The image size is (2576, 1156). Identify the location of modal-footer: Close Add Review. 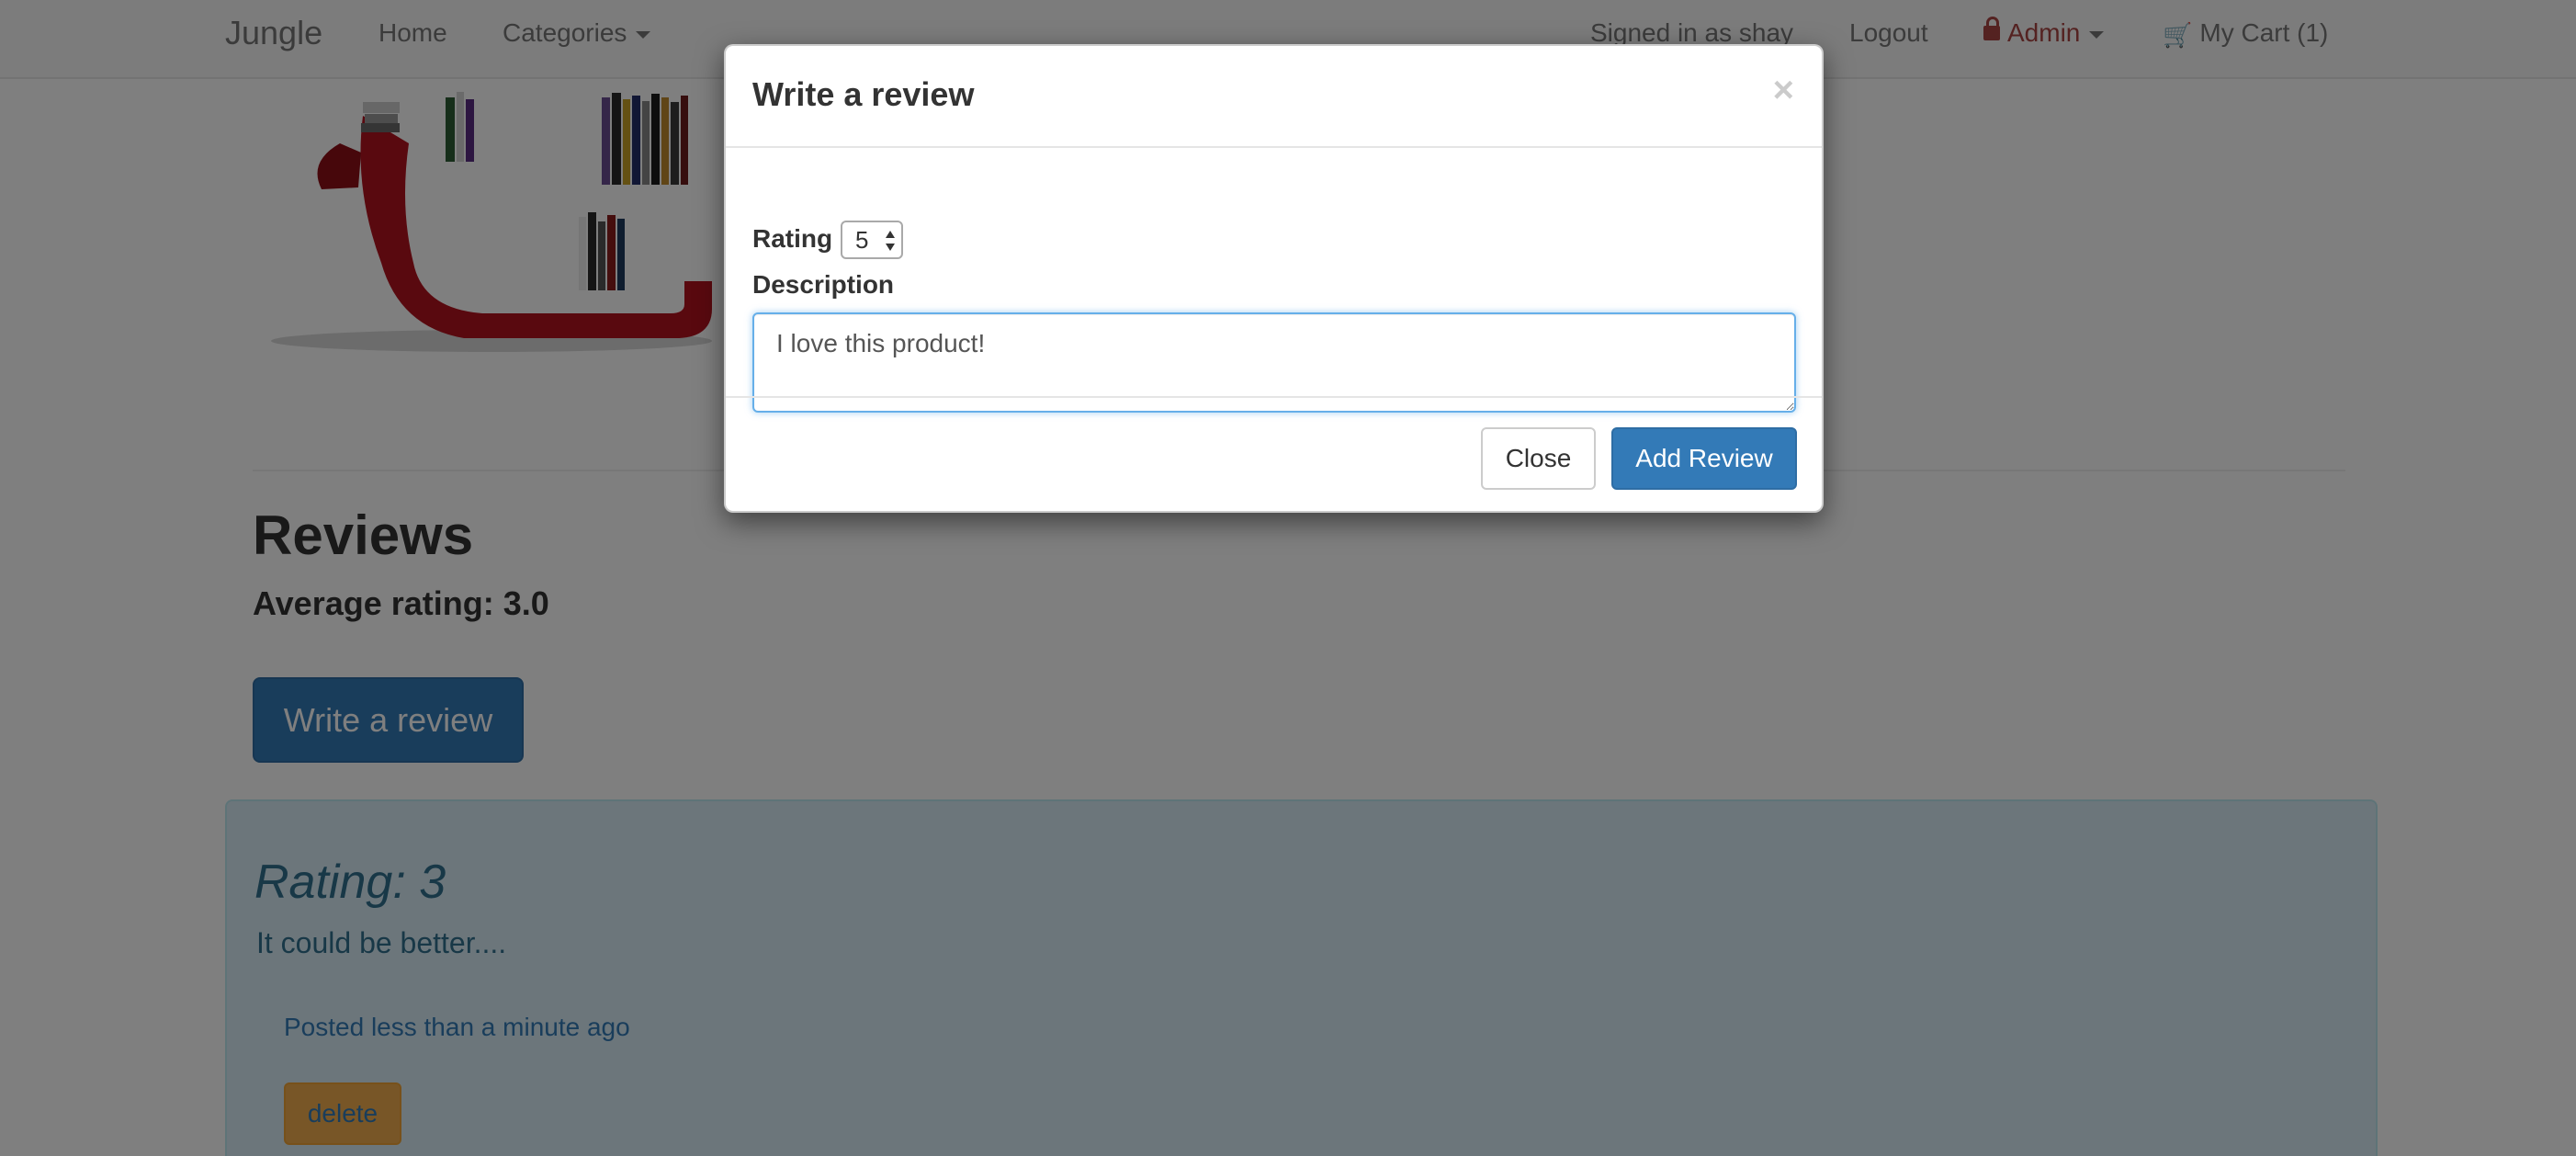
(1274, 454).